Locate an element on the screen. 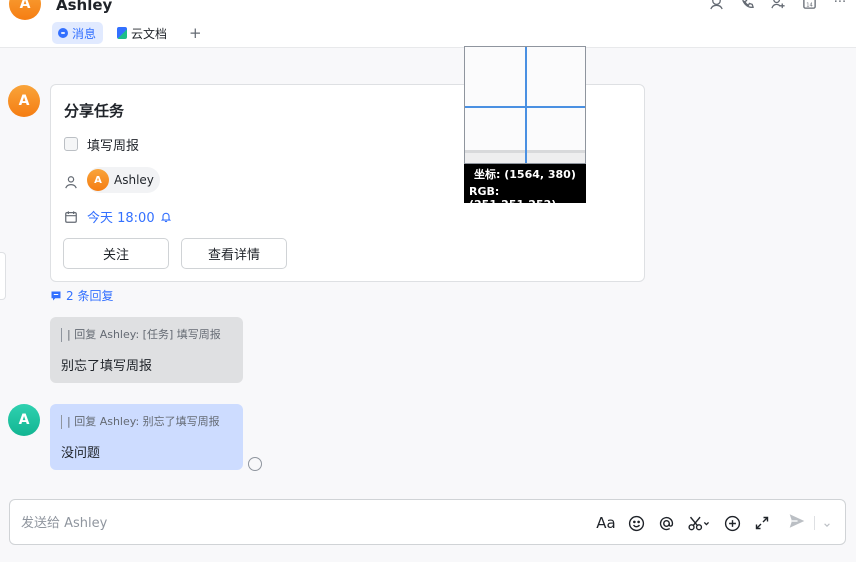 The height and width of the screenshot is (562, 856). tab-docs: 云文档 is located at coordinates (142, 33).